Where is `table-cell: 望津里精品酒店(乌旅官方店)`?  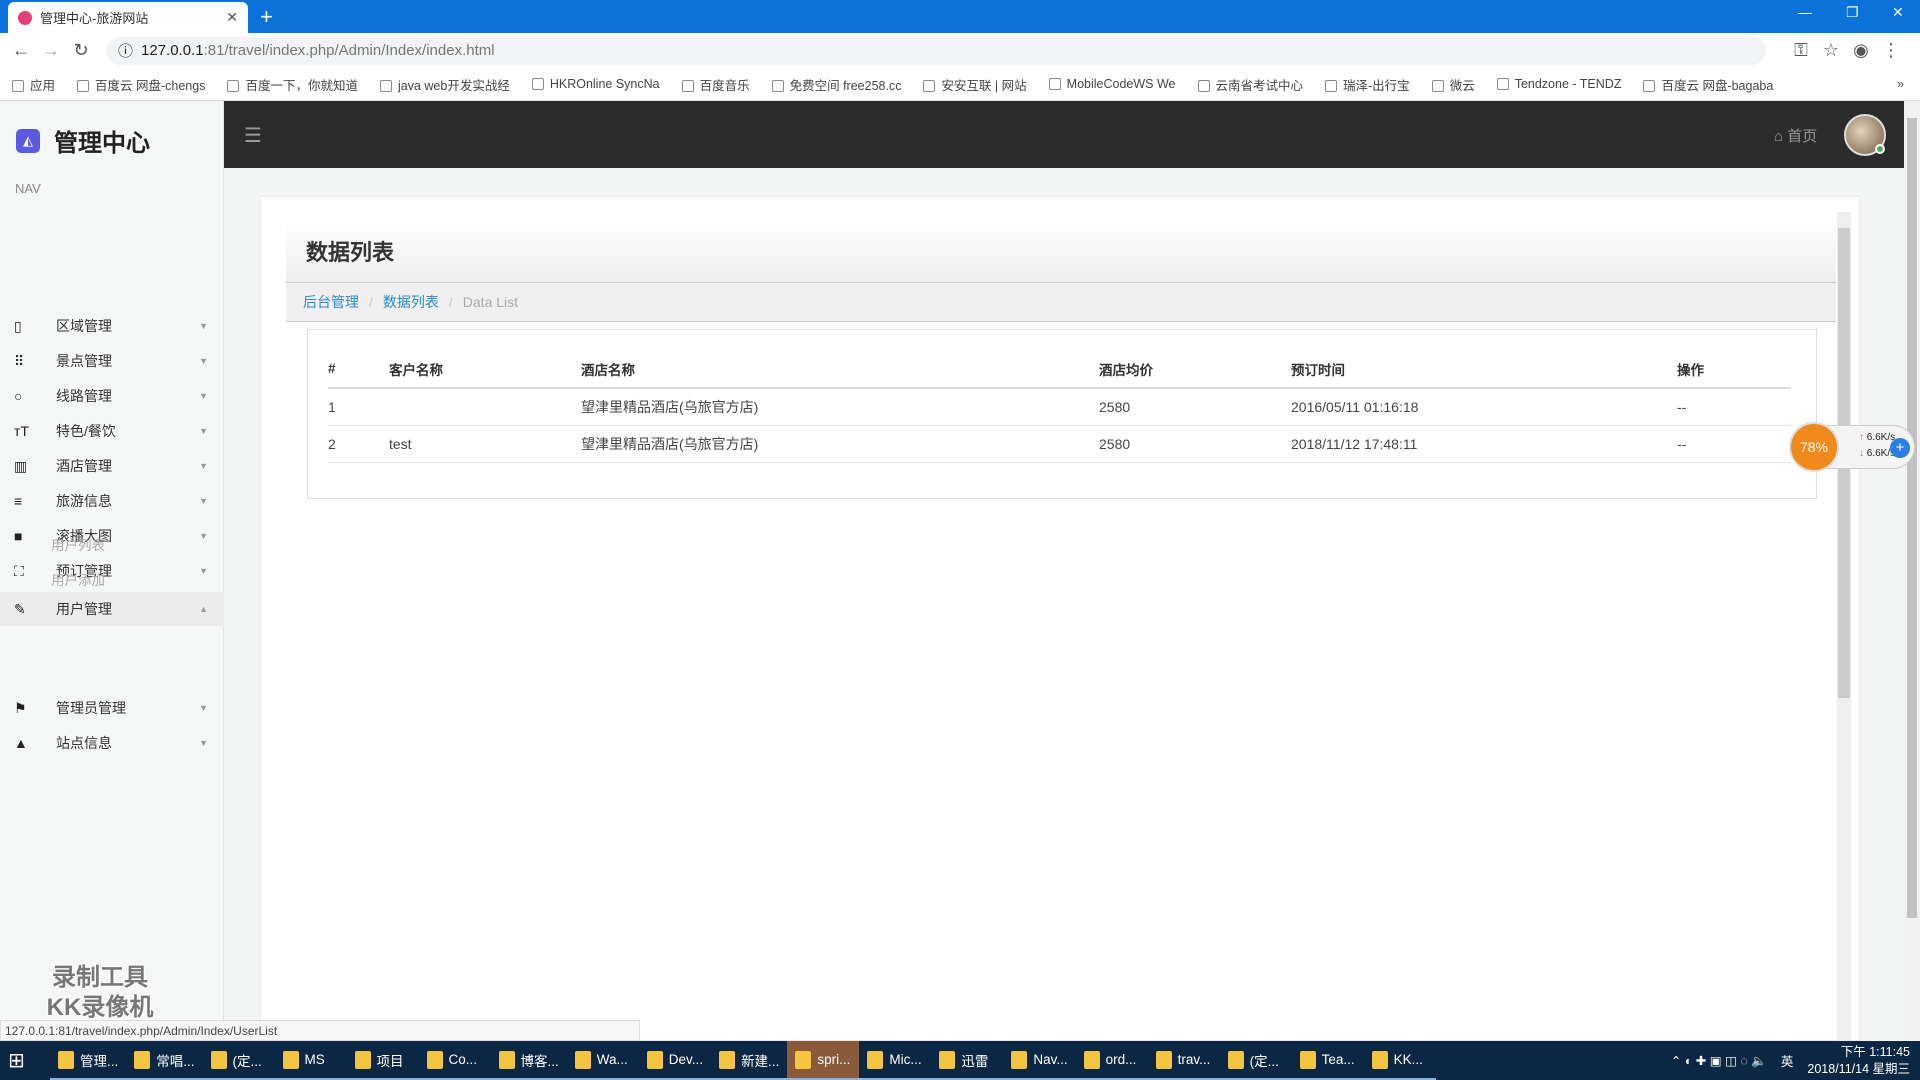
table-cell: 望津里精品酒店(乌旅官方店) is located at coordinates (840, 444).